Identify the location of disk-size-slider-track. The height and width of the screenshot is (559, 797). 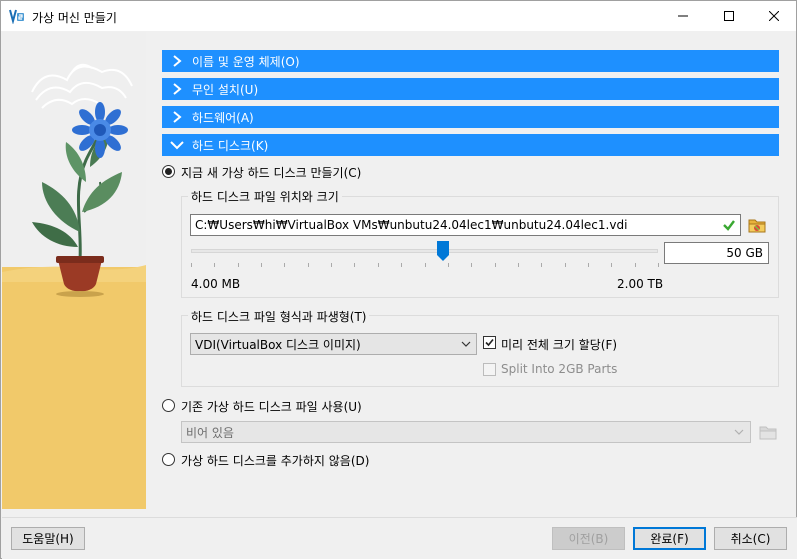
(424, 251).